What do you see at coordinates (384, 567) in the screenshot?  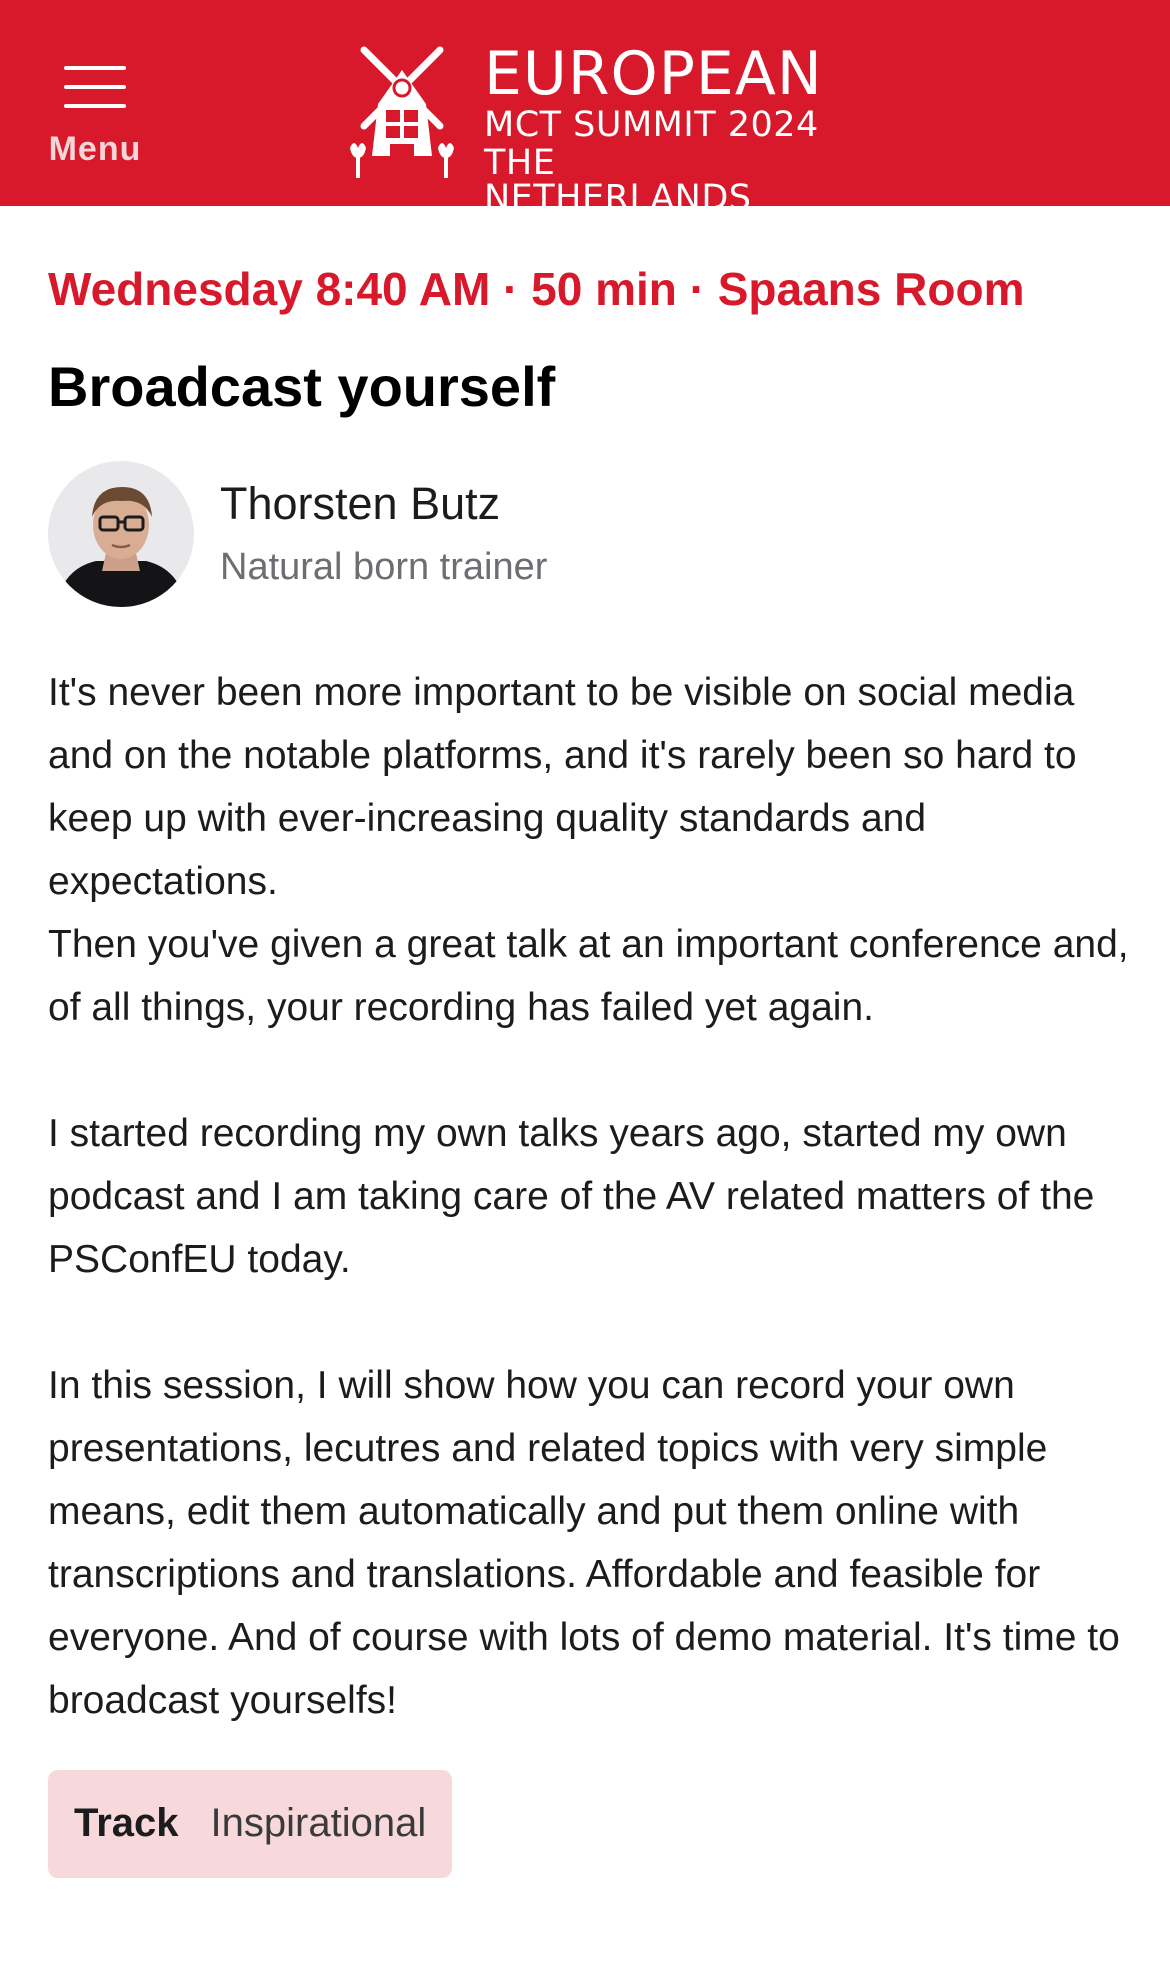 I see `speaker-tagline: Natural born trainer` at bounding box center [384, 567].